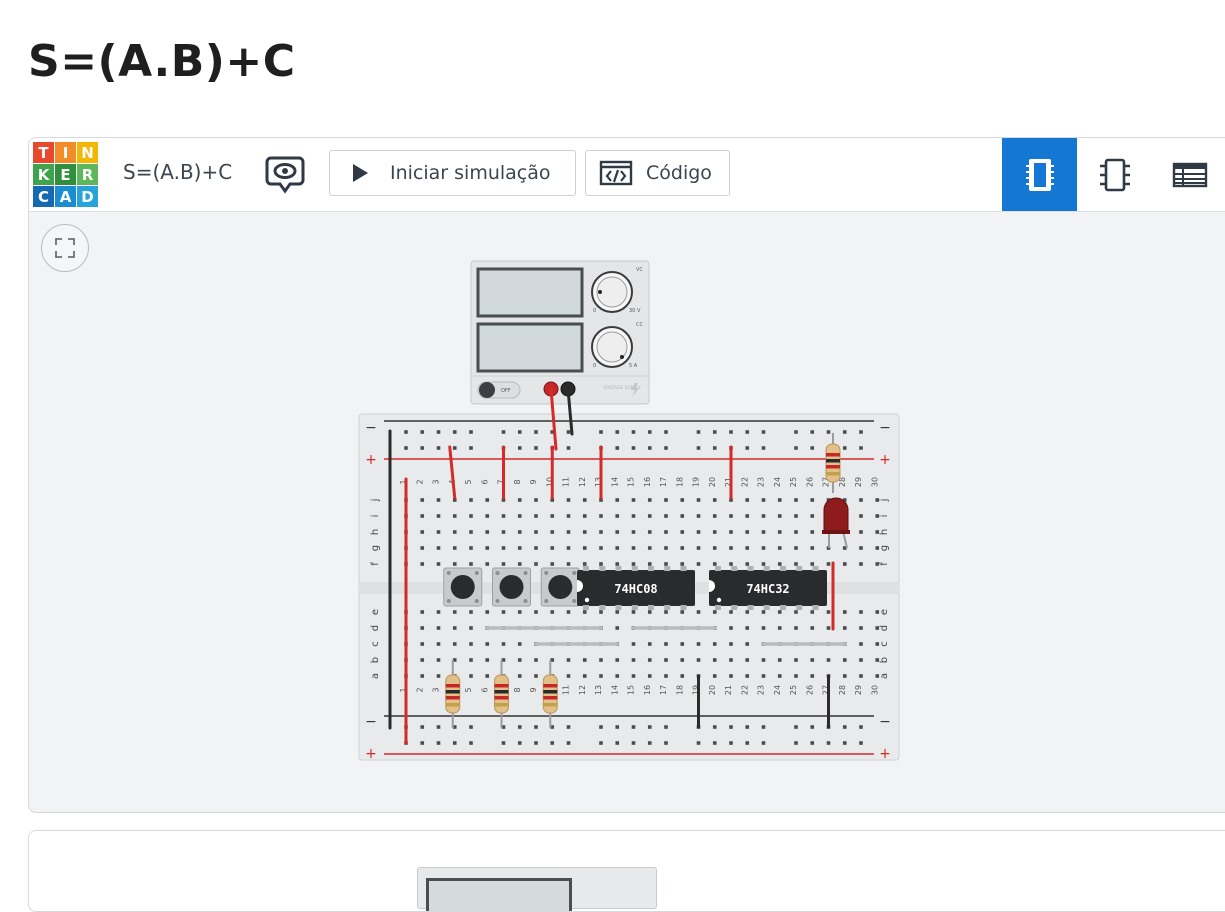  I want to click on output-led, so click(836, 515).